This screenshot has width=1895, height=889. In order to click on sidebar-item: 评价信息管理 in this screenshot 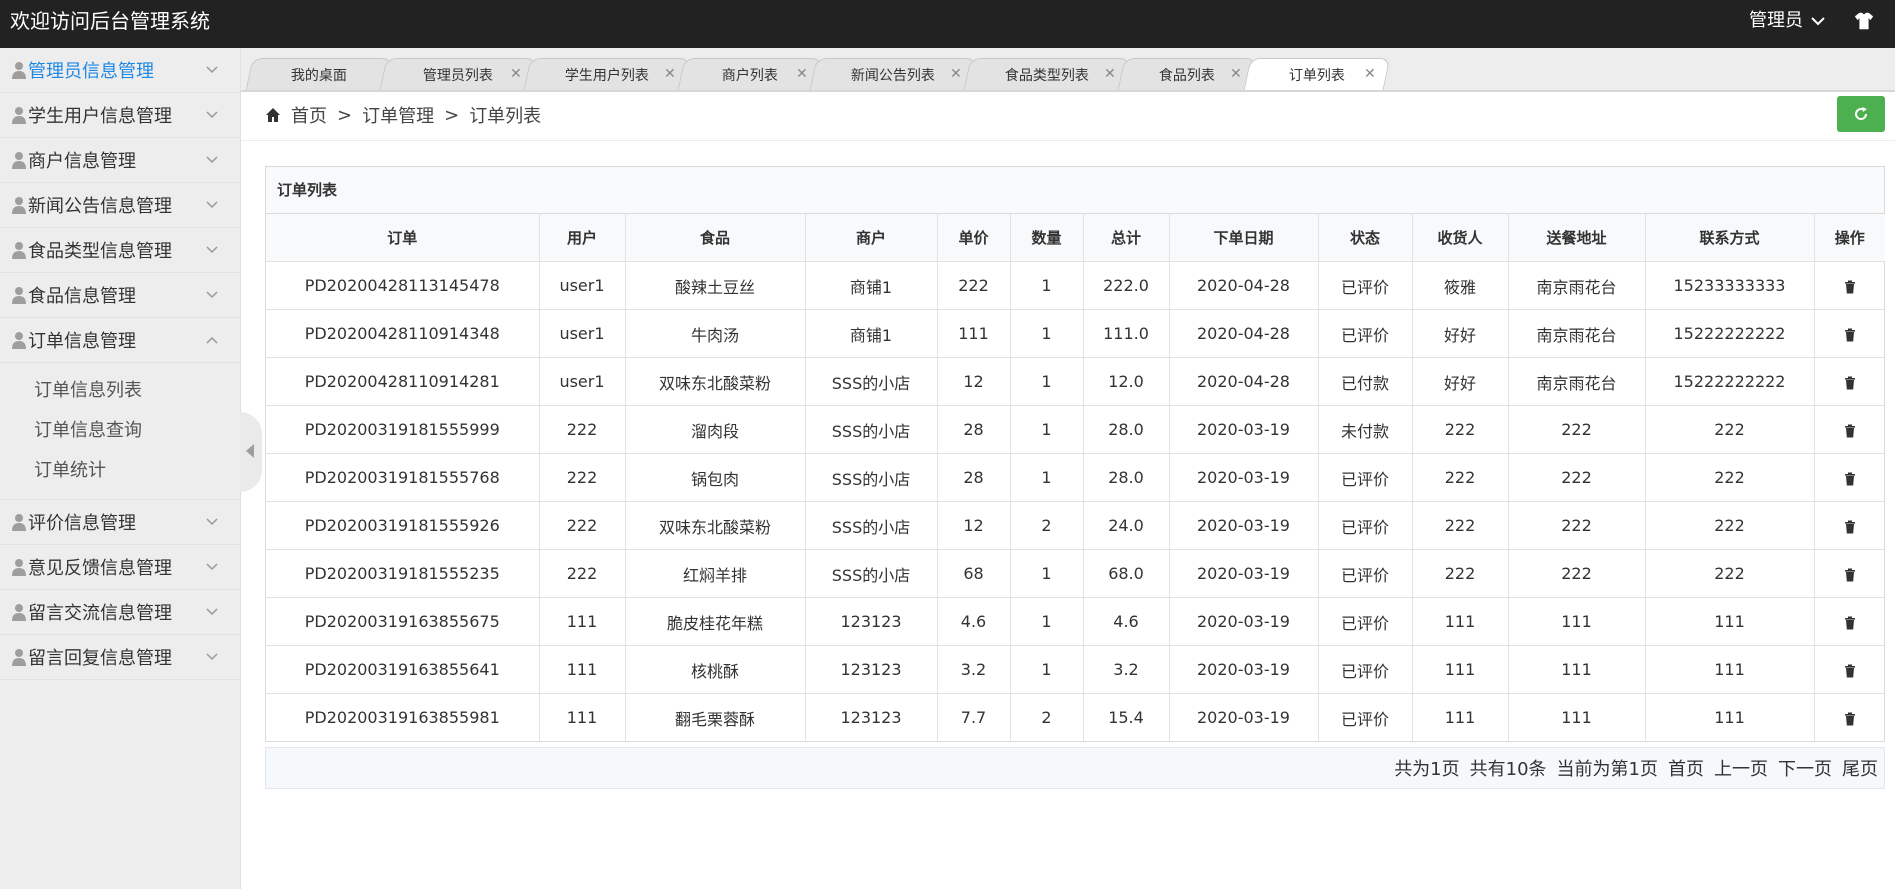, I will do `click(120, 522)`.